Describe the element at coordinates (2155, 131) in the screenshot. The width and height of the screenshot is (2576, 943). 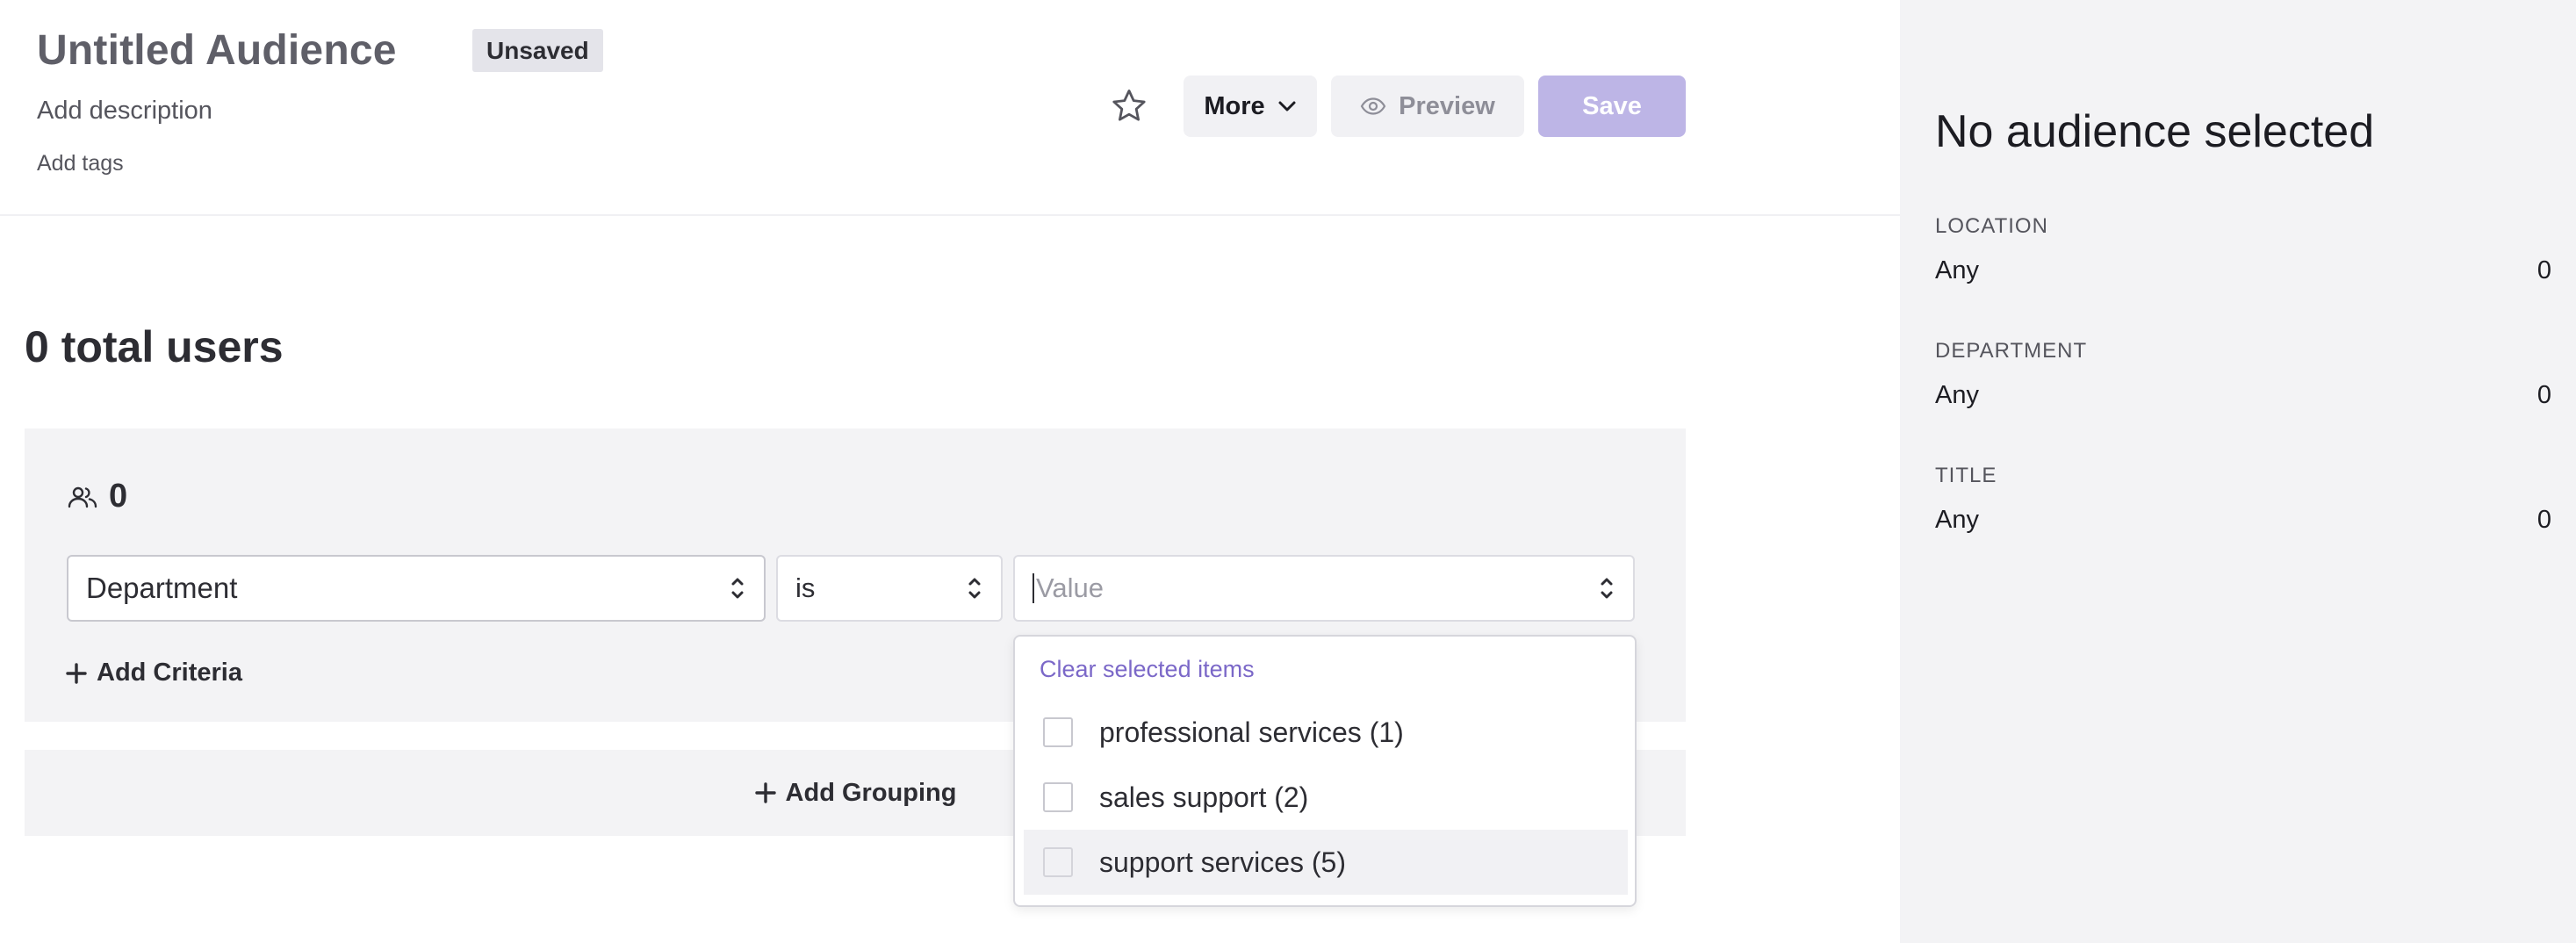
I see `panel-title: No audience selected` at that location.